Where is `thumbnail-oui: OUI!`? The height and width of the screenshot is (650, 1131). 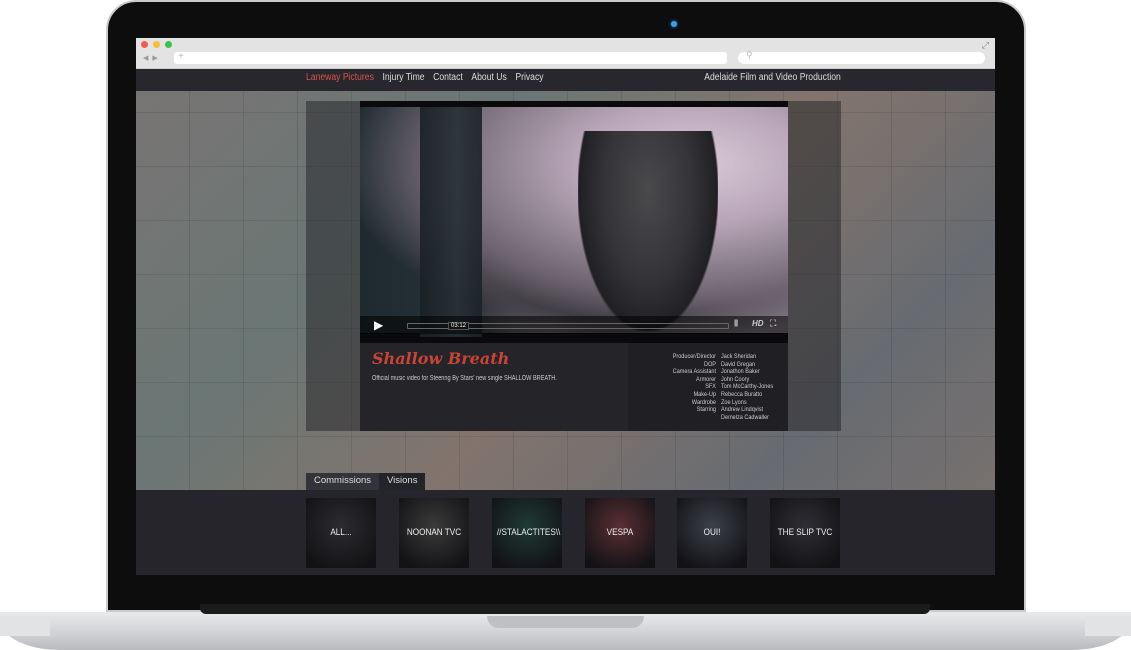
thumbnail-oui: OUI! is located at coordinates (712, 533).